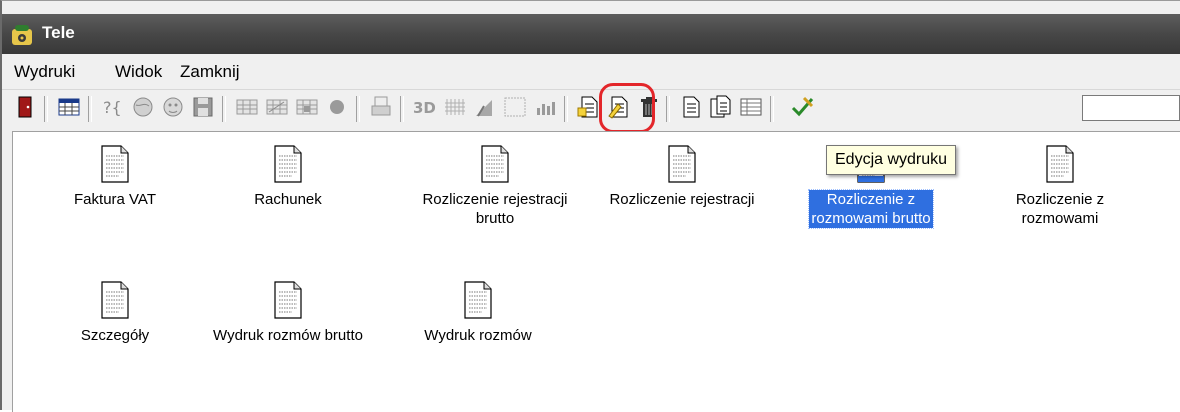 The width and height of the screenshot is (1180, 412). I want to click on report-item-label-line: Wydruk rozmów brutto, so click(288, 335).